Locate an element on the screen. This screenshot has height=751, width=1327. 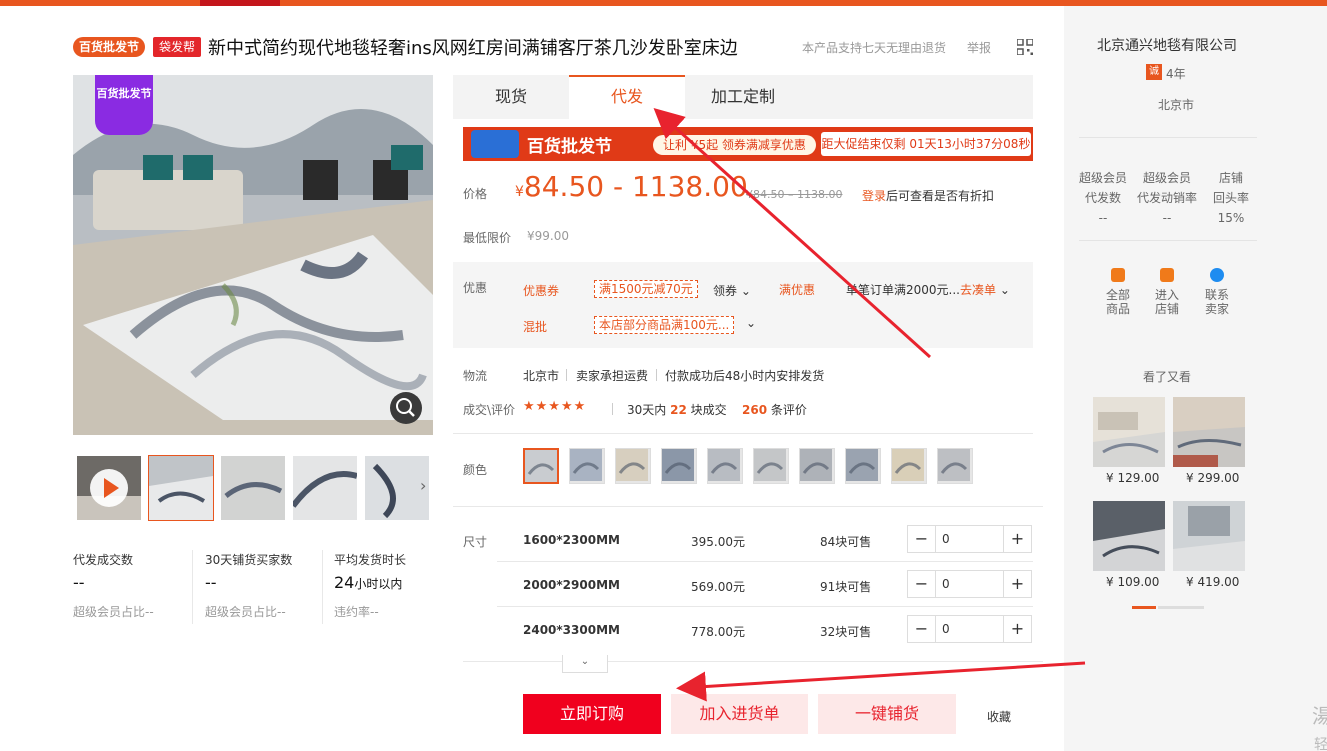
recommended-price: ¥ 109.00 is located at coordinates (1133, 582).